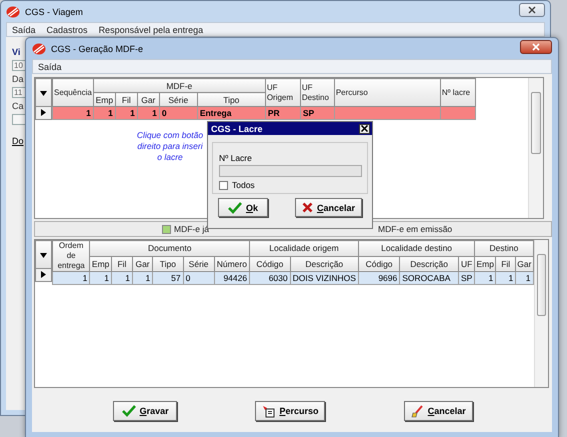 This screenshot has height=437, width=567. Describe the element at coordinates (19, 92) in the screenshot. I see `input-field: 11` at that location.